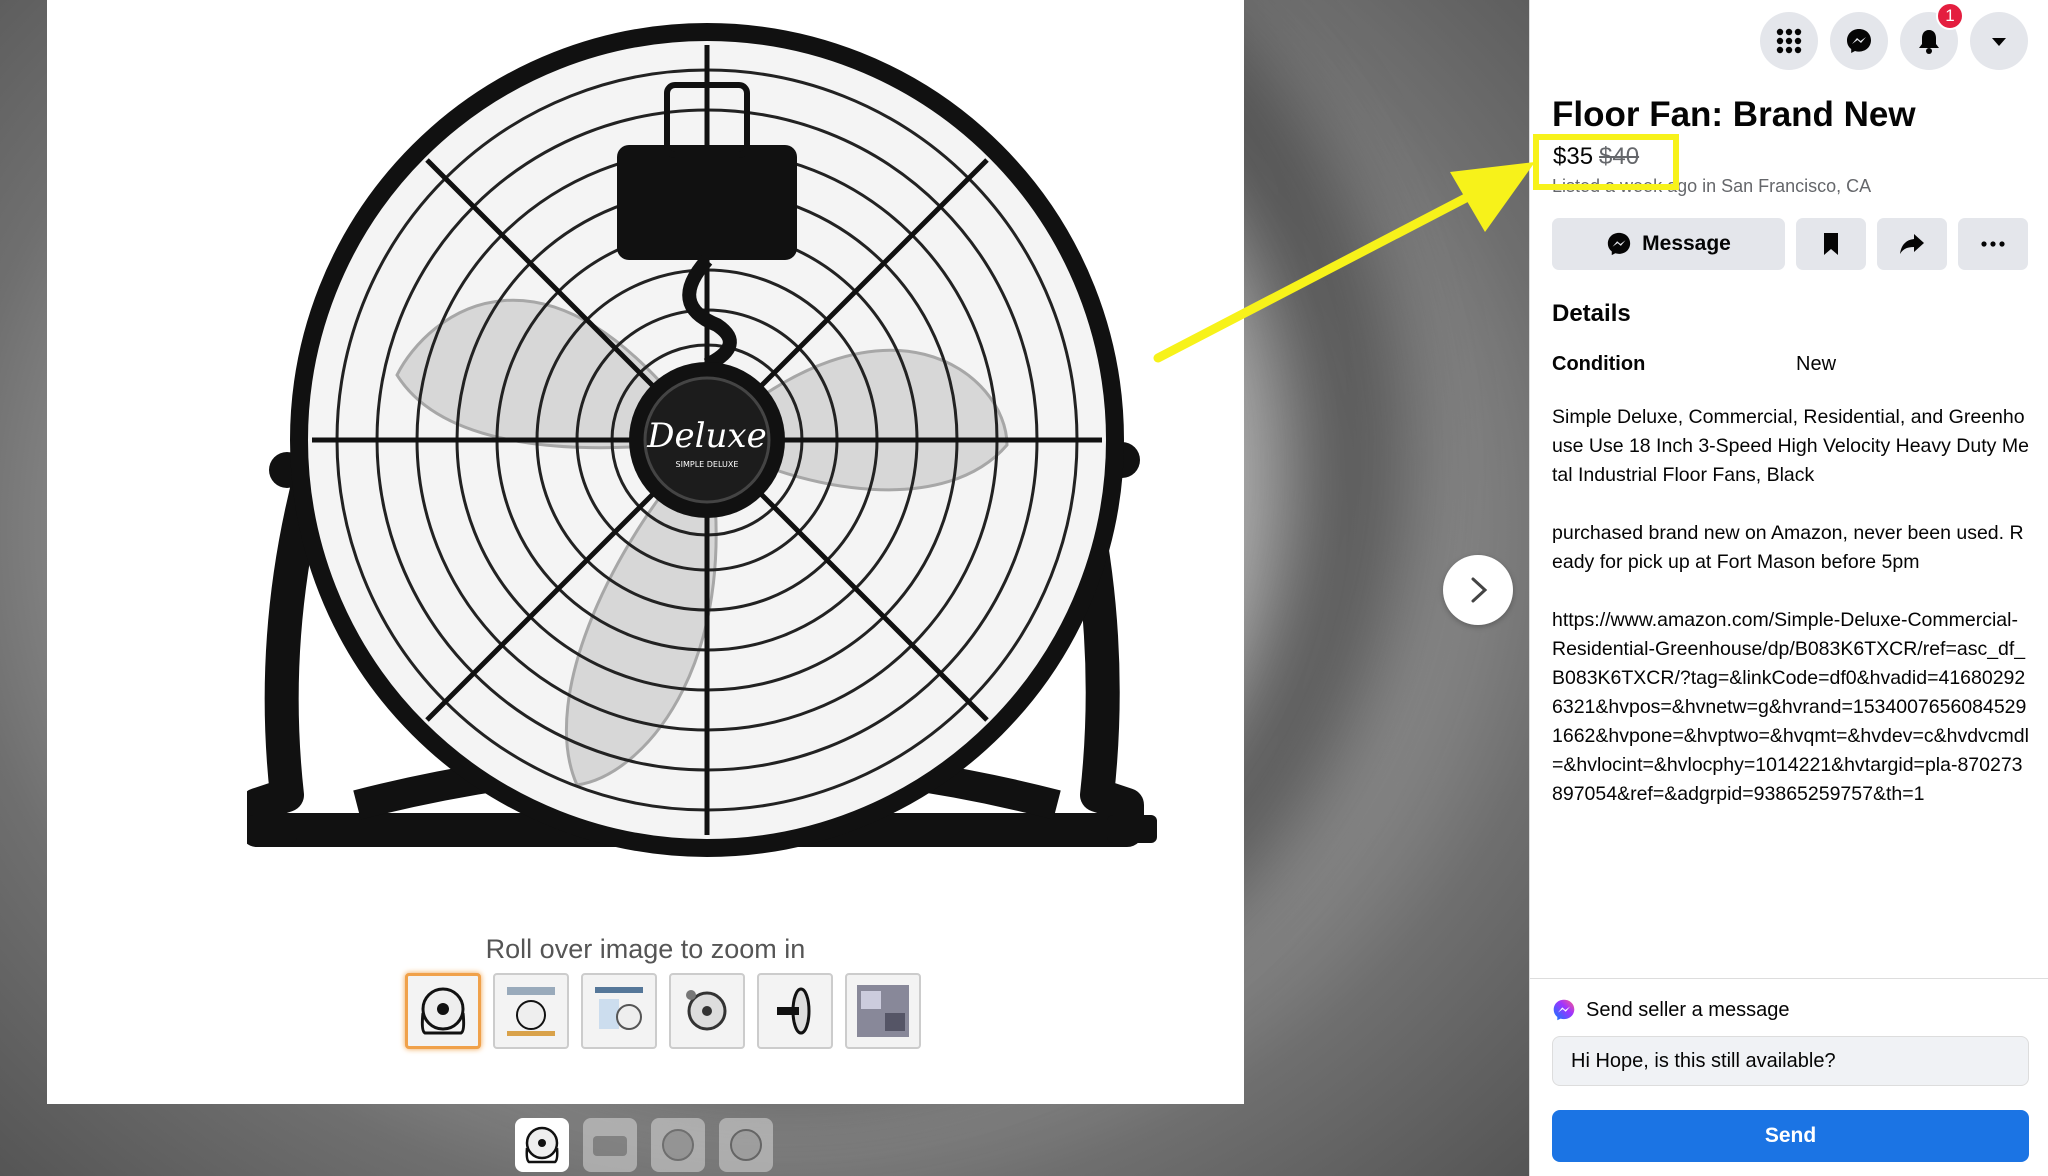 Image resolution: width=2048 pixels, height=1176 pixels. I want to click on notifications-button: 1, so click(1932, 36).